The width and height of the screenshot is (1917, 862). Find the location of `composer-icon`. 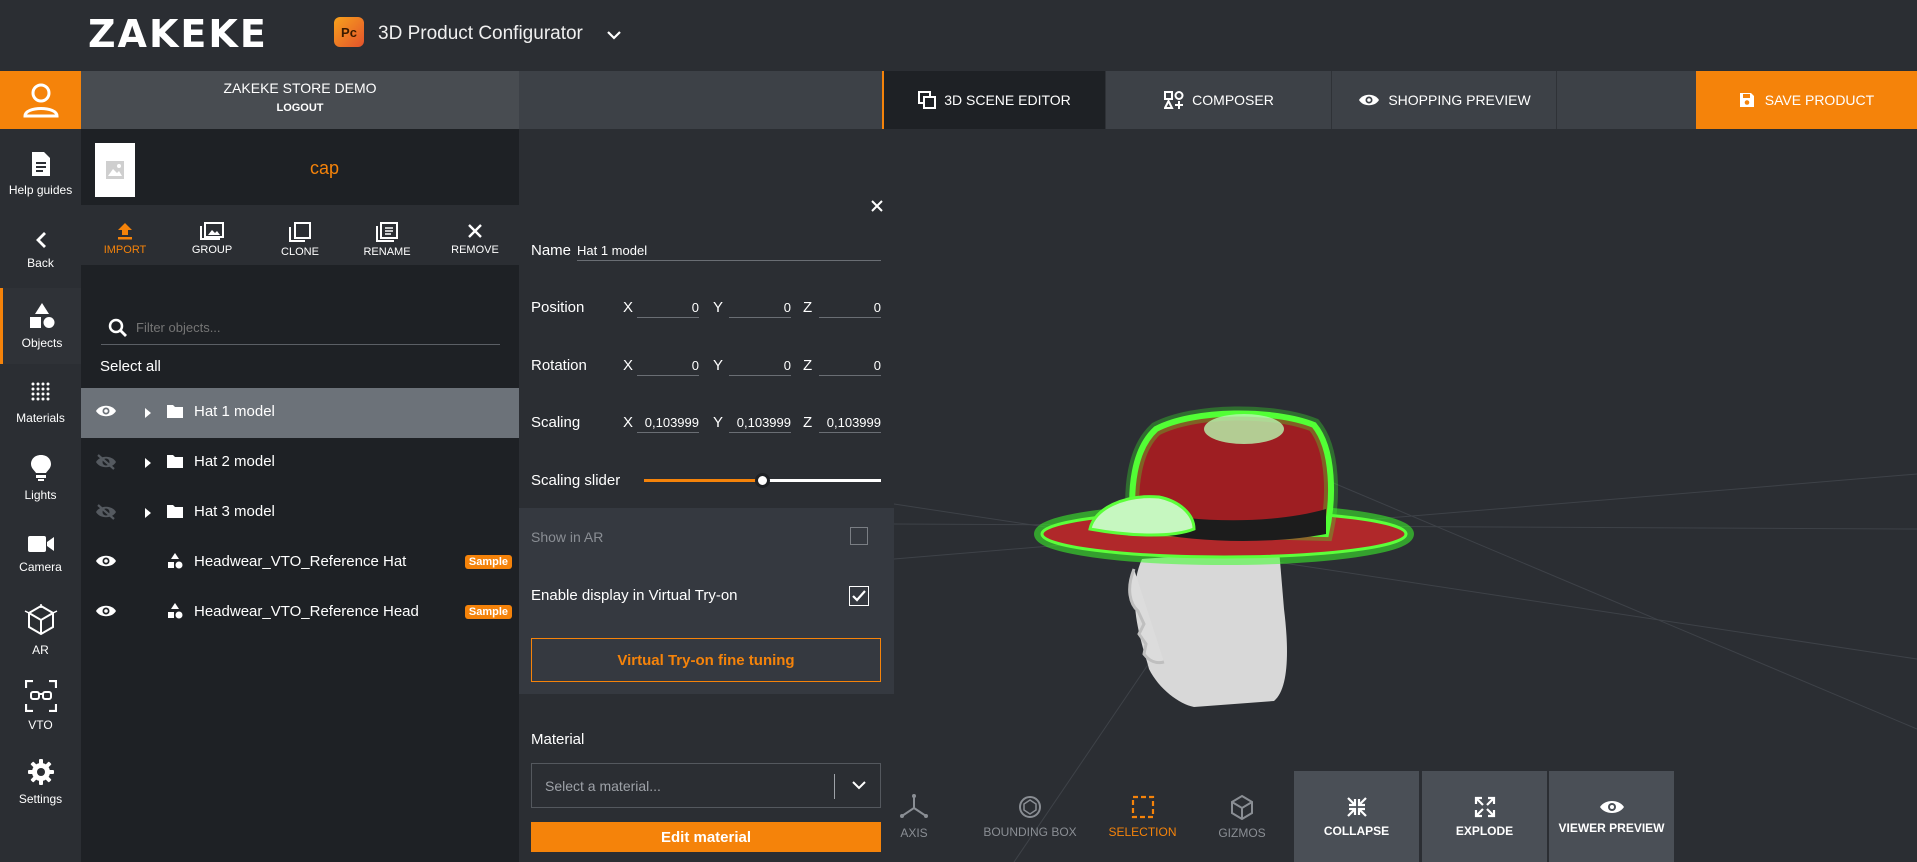

composer-icon is located at coordinates (1174, 100).